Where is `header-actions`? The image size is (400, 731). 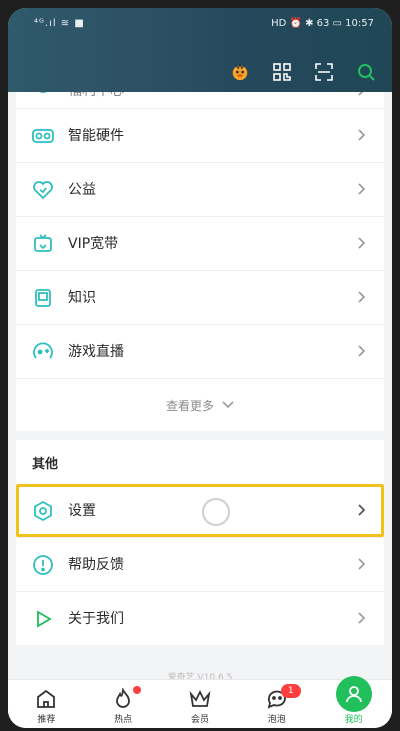
header-actions is located at coordinates (303, 72).